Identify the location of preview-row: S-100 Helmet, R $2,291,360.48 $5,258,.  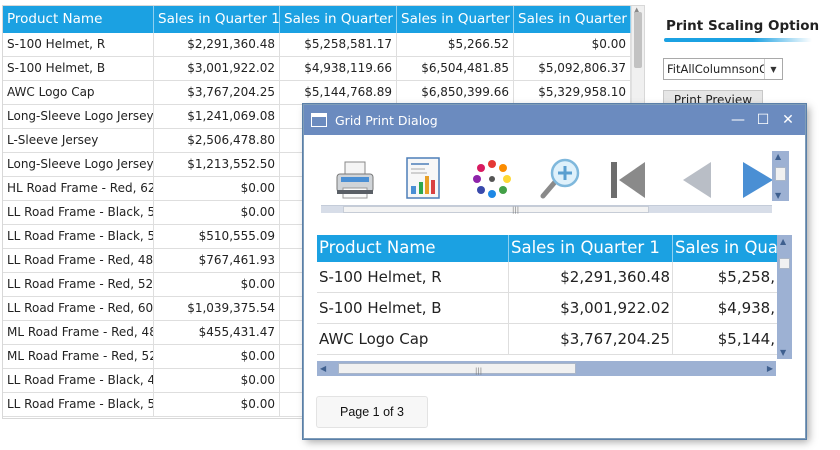
(547, 277).